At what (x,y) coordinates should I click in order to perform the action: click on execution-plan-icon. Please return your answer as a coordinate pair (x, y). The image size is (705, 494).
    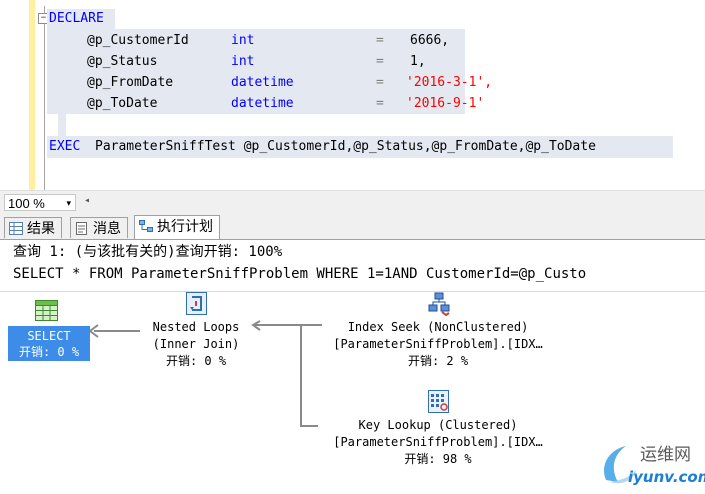
    Looking at the image, I should click on (146, 226).